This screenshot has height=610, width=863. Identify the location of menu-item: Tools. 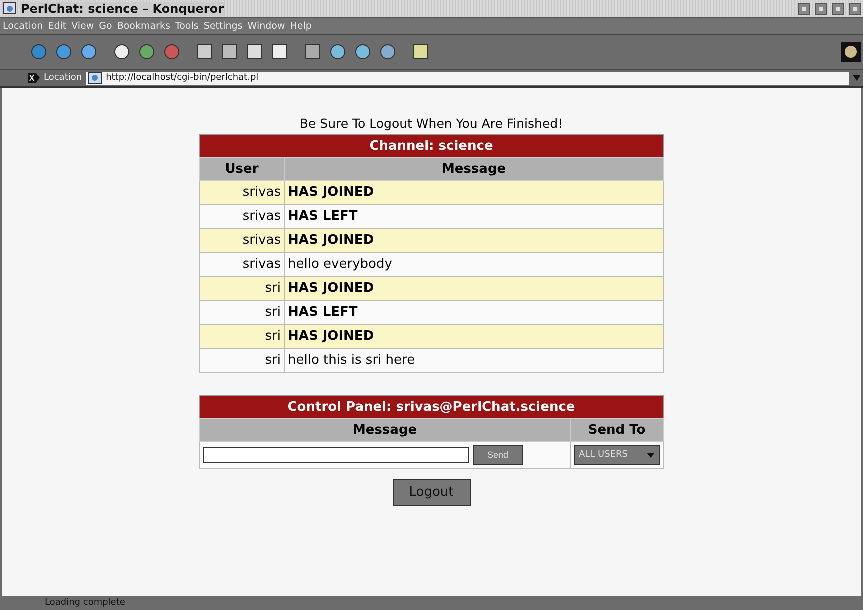
(187, 26).